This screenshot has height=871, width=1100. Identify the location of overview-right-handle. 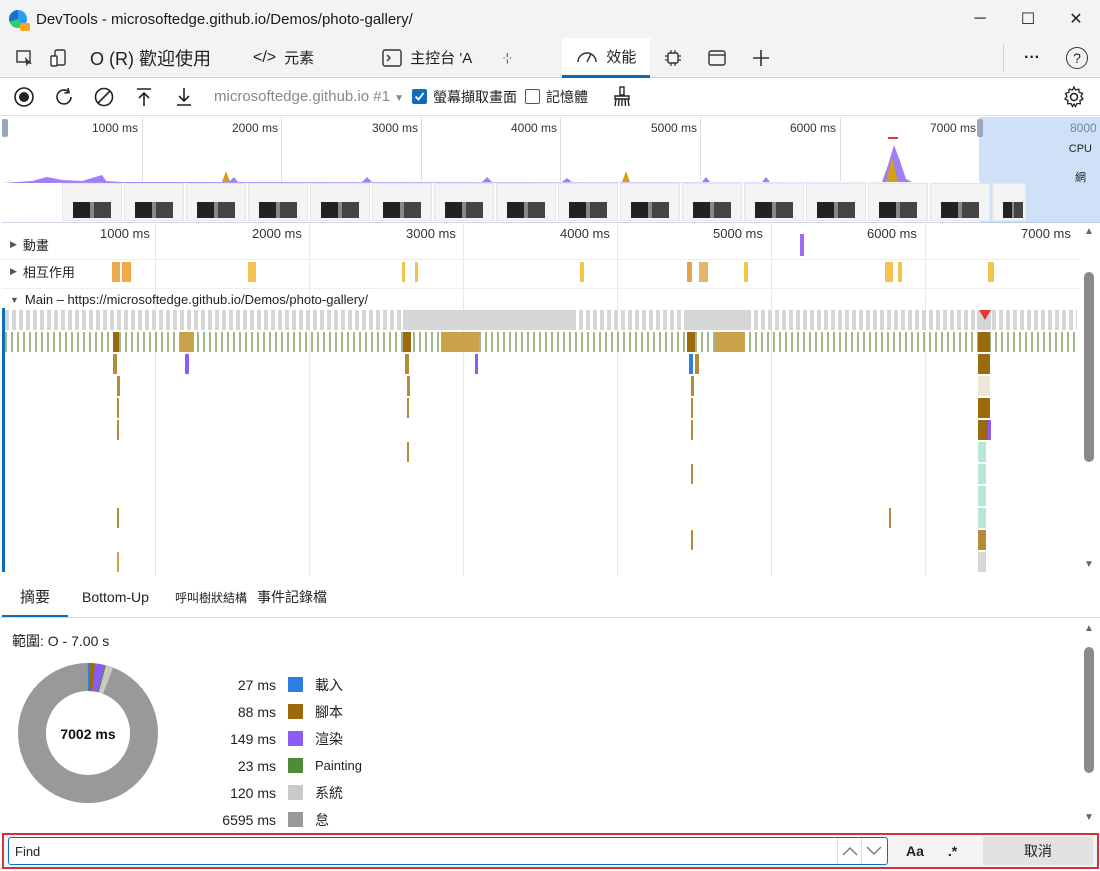
(980, 128).